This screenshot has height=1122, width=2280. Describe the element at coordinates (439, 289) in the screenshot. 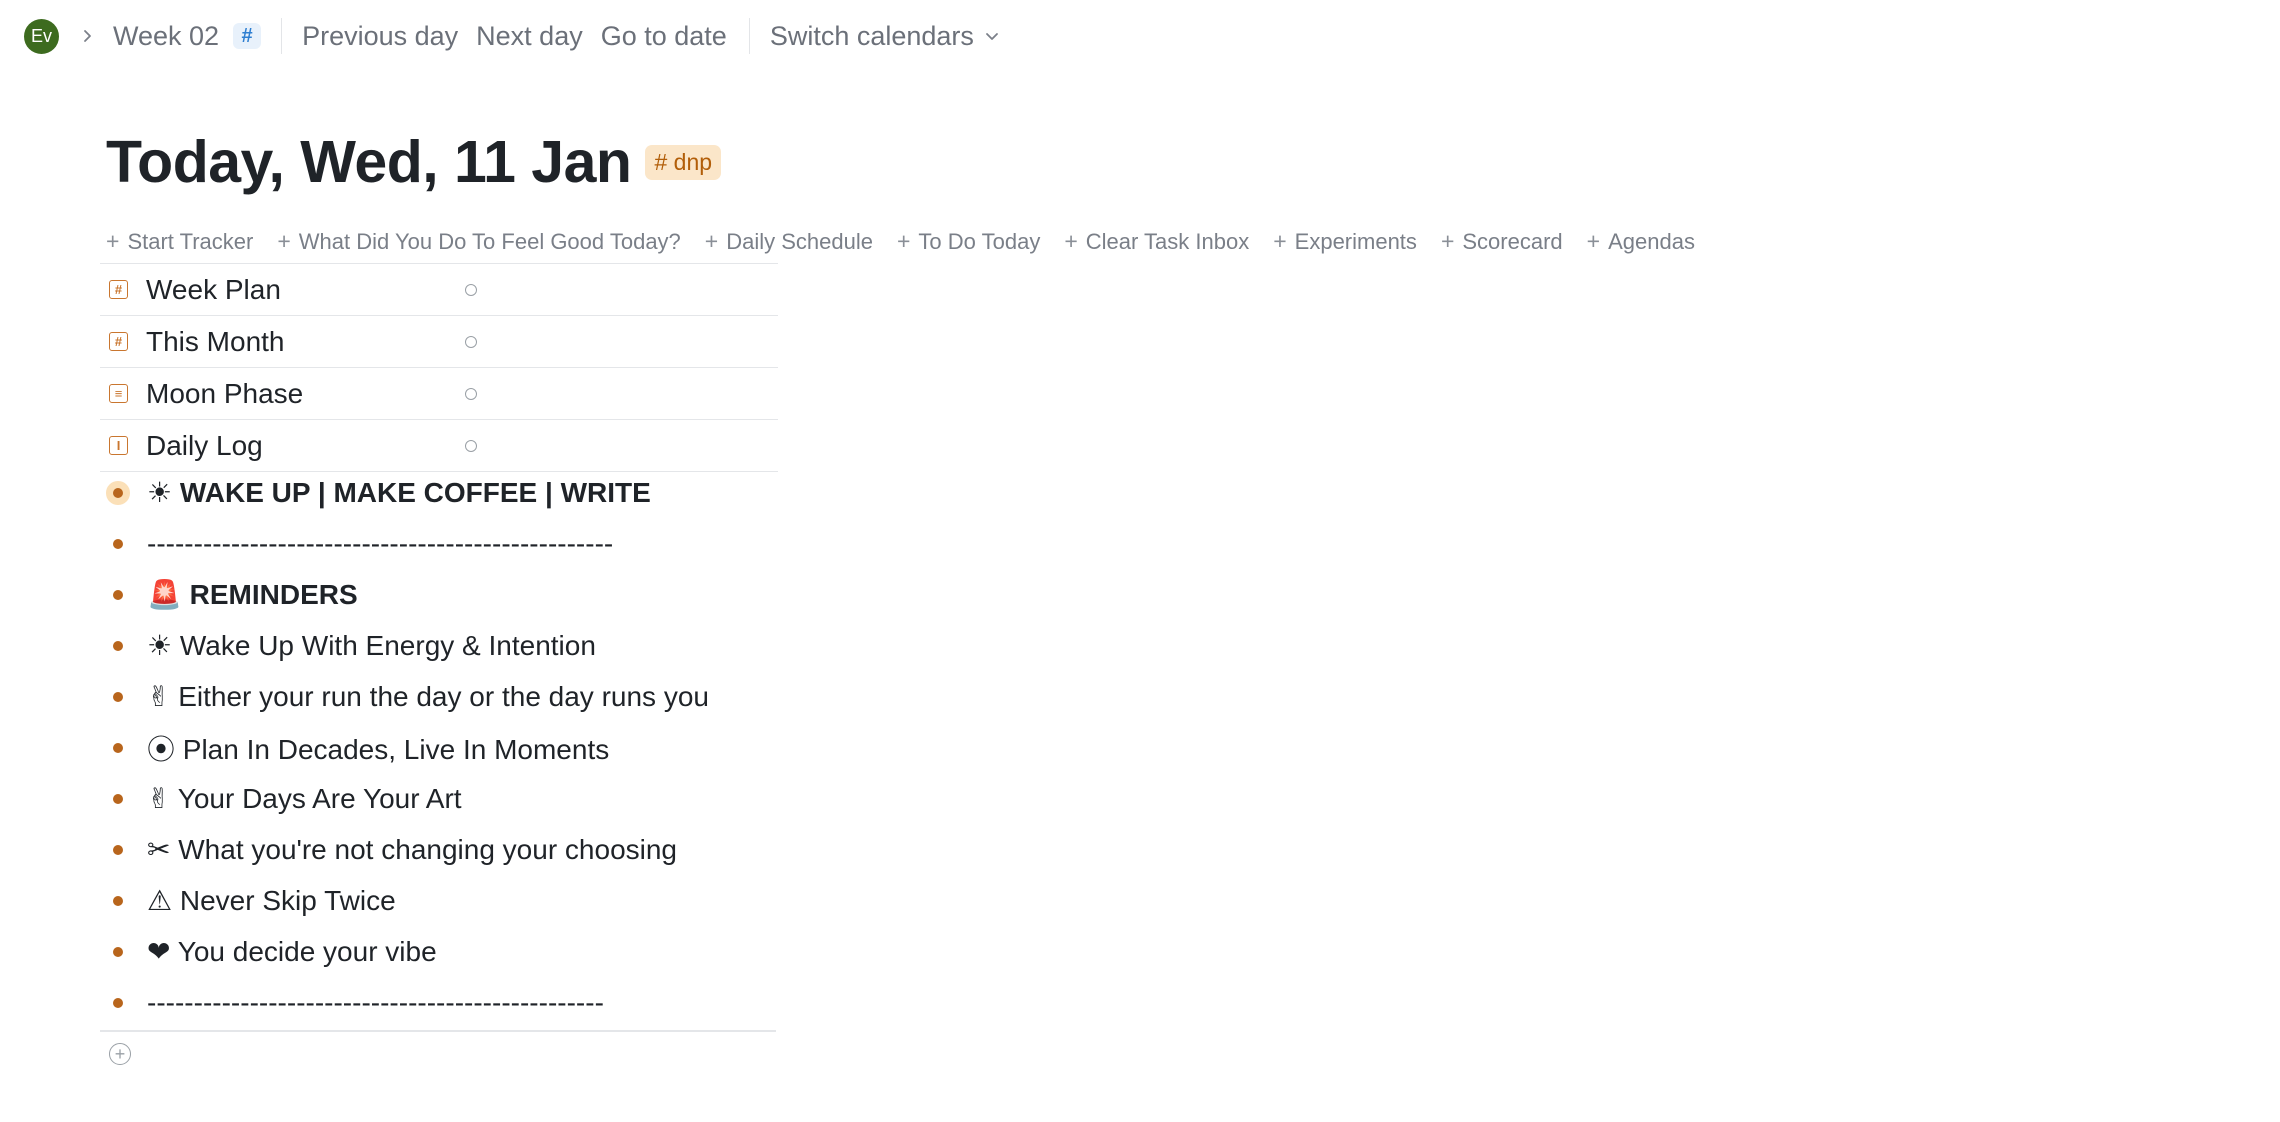

I see `property-week-plan: # Week Plan` at that location.